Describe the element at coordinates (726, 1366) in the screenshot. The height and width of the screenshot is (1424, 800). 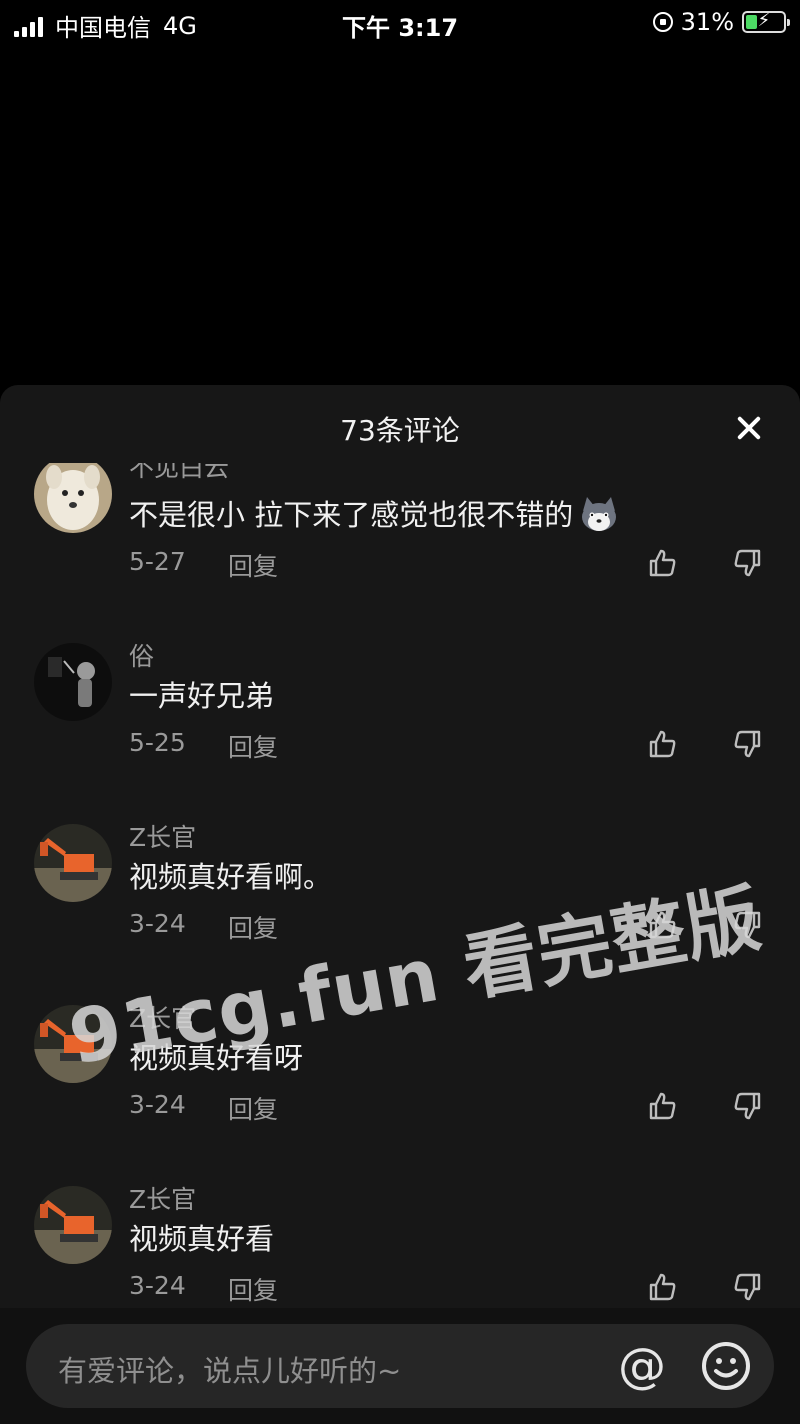
I see `emoji-smile-icon` at that location.